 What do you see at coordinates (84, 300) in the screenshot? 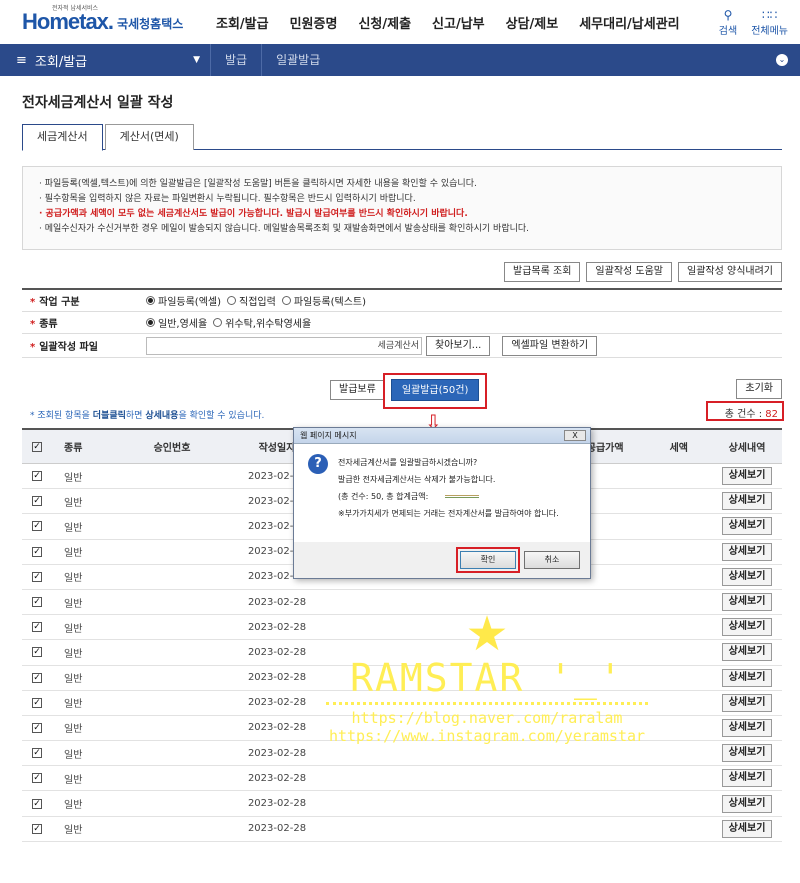
I see `work-type-label: *작업 구분` at bounding box center [84, 300].